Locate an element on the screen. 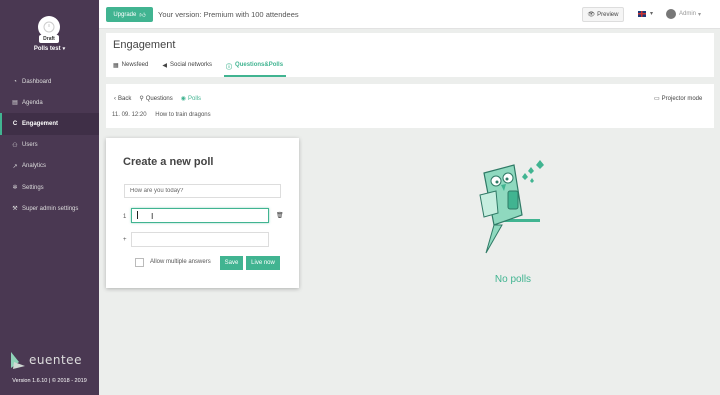  search-icon: ⚲ is located at coordinates (141, 99).